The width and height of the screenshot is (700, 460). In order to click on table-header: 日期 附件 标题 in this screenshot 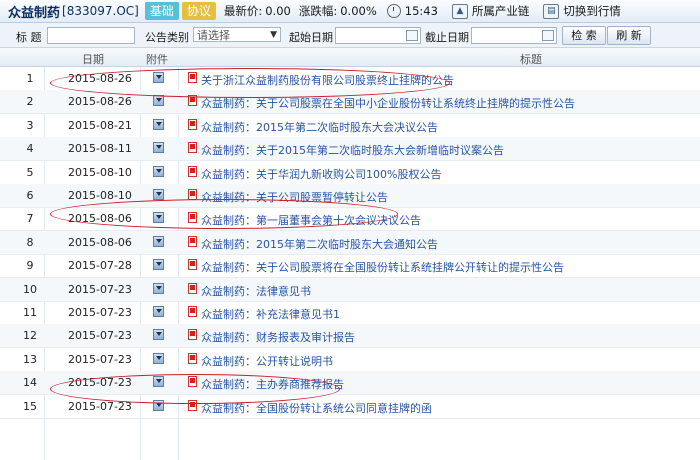, I will do `click(350, 57)`.